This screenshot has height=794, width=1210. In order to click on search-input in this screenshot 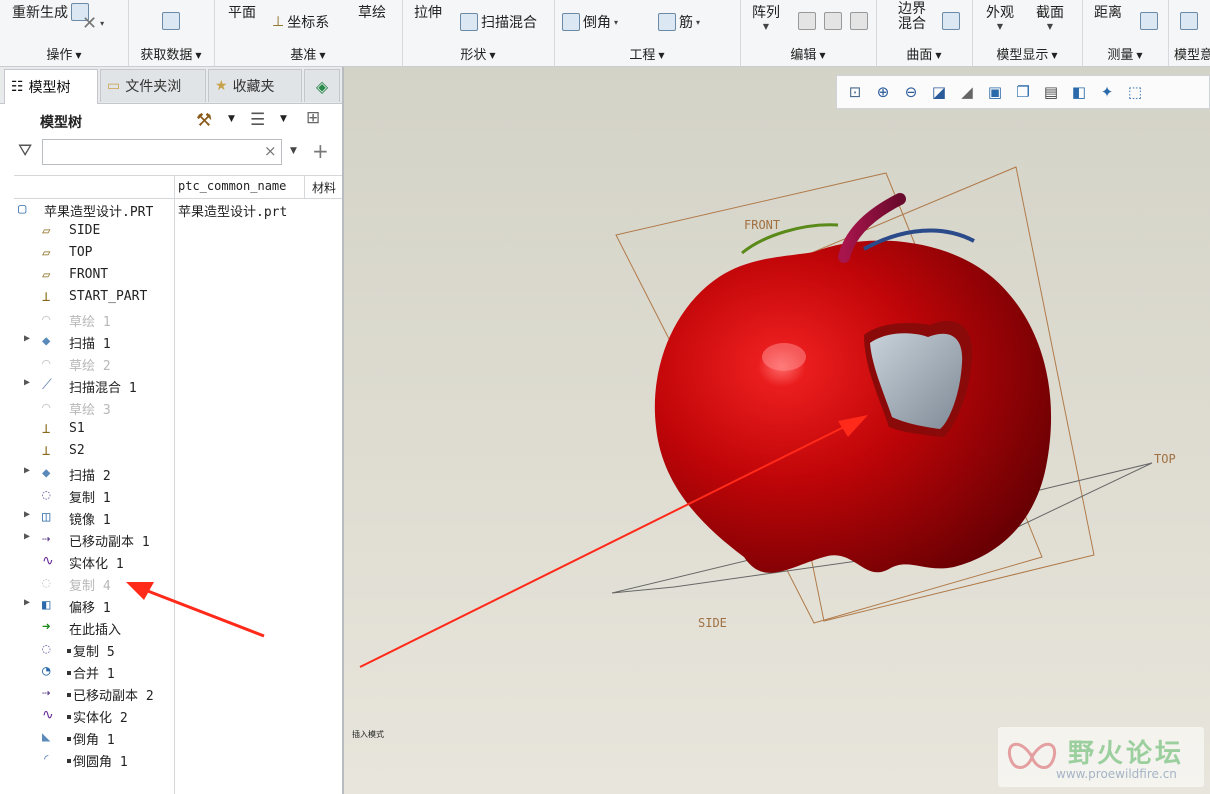, I will do `click(162, 152)`.